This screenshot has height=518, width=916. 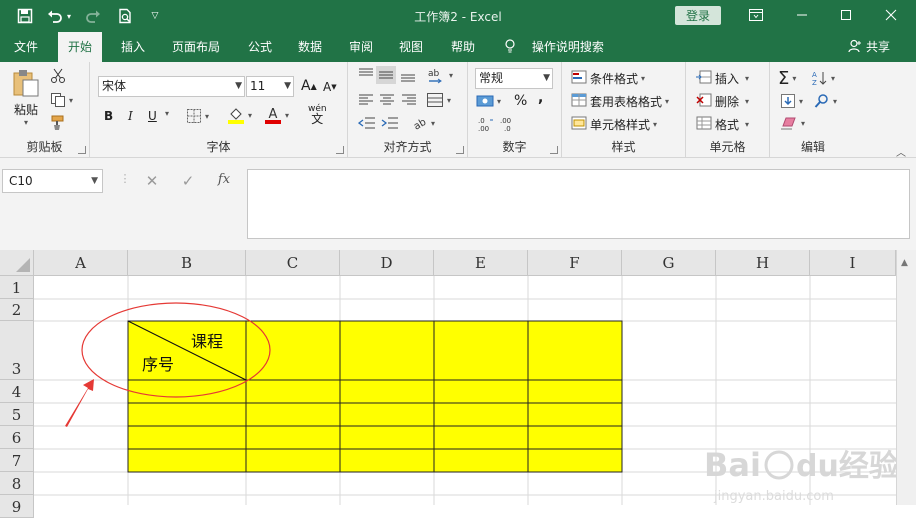 What do you see at coordinates (763, 263) in the screenshot?
I see `column-header-h: H` at bounding box center [763, 263].